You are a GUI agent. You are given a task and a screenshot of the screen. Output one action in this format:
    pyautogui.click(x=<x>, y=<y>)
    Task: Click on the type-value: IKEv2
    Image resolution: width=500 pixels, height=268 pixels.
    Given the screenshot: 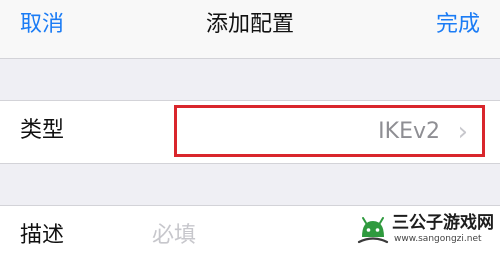 What is the action you would take?
    pyautogui.click(x=409, y=131)
    